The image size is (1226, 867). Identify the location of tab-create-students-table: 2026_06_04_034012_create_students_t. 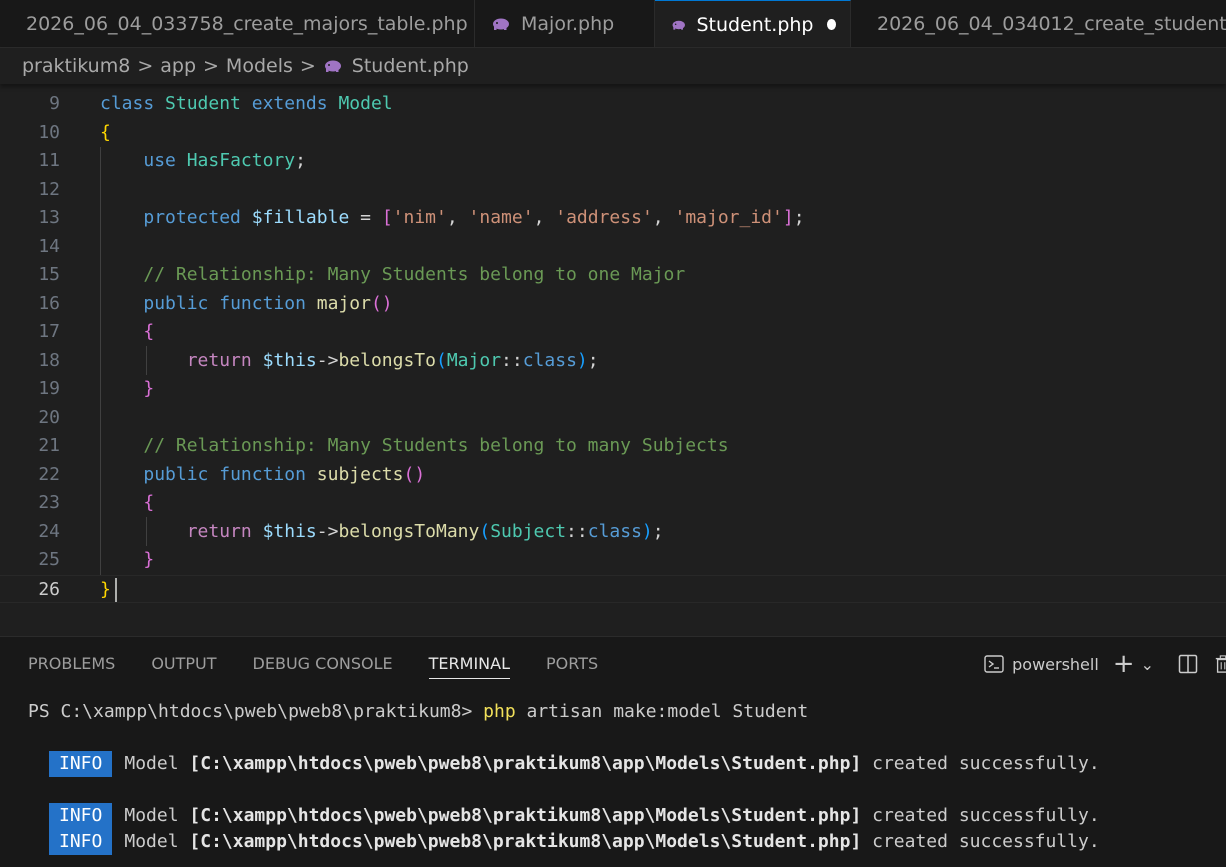
(1038, 23).